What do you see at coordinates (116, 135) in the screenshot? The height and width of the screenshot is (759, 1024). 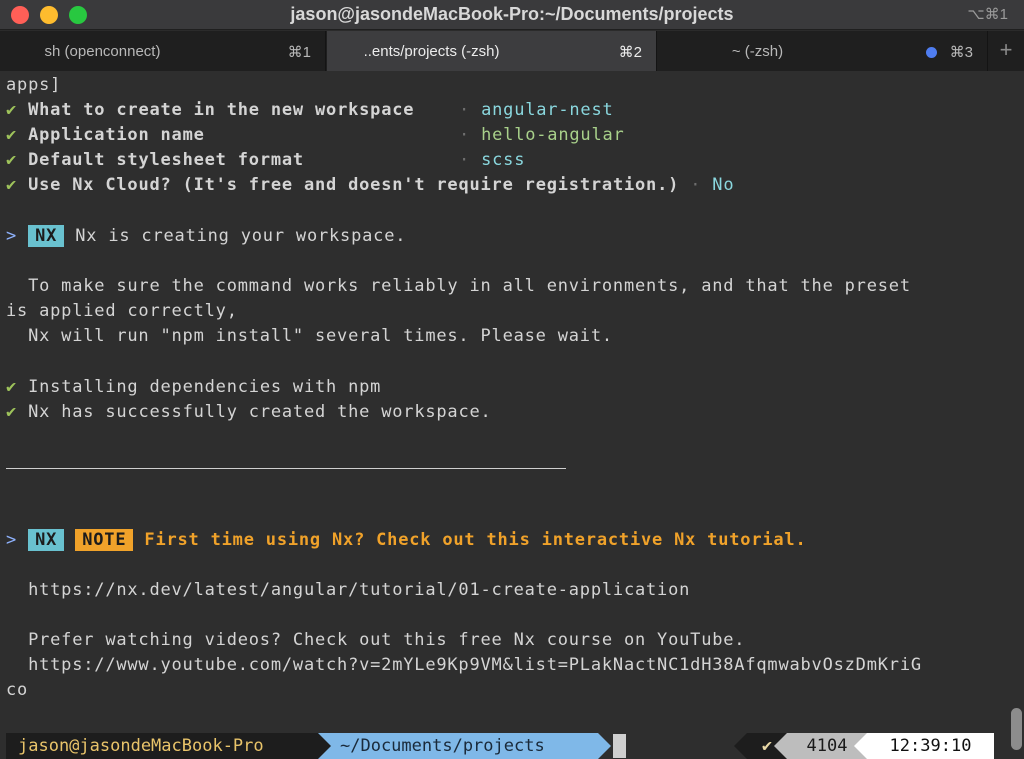 I see `question-text: Application name` at bounding box center [116, 135].